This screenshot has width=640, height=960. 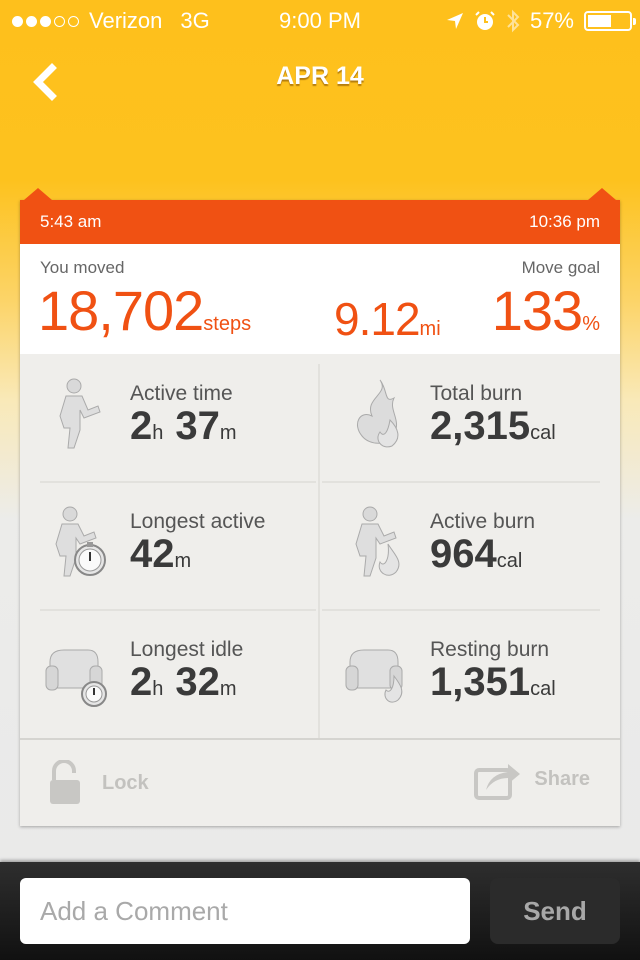 I want to click on alarm-clock-icon, so click(x=485, y=20).